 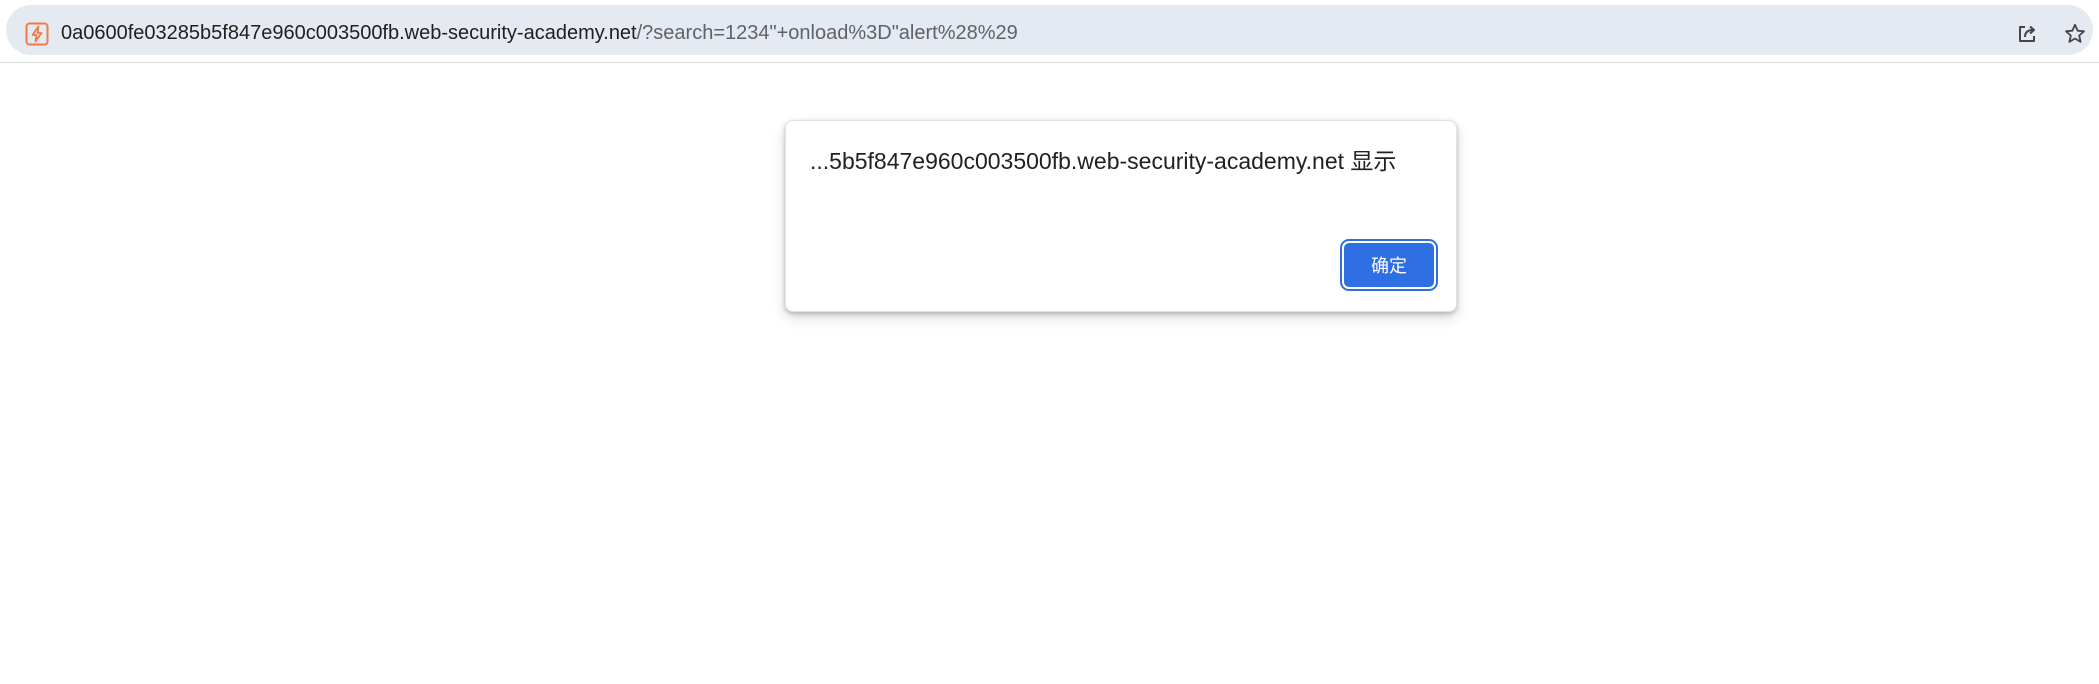 What do you see at coordinates (37, 34) in the screenshot?
I see `lightning-bolt-icon` at bounding box center [37, 34].